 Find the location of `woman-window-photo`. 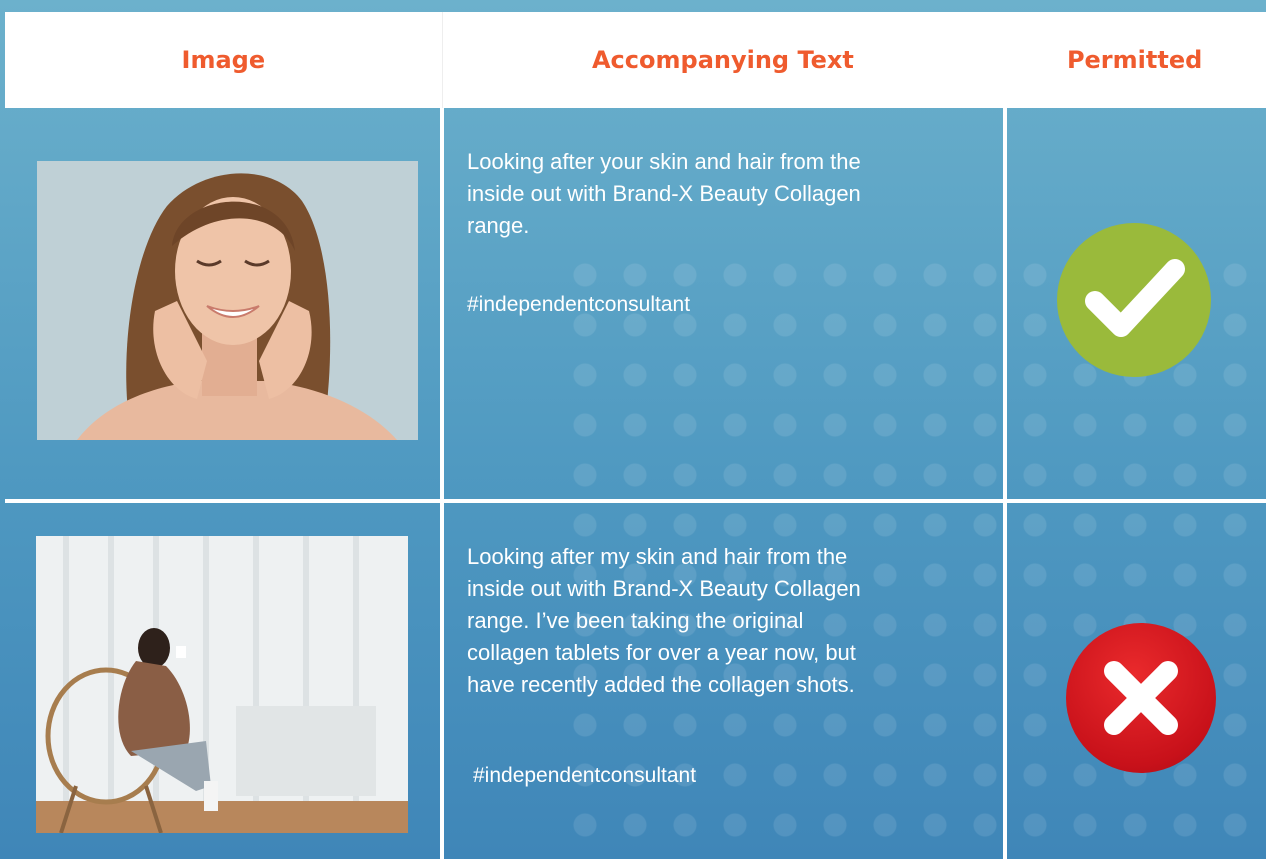

woman-window-photo is located at coordinates (222, 684).